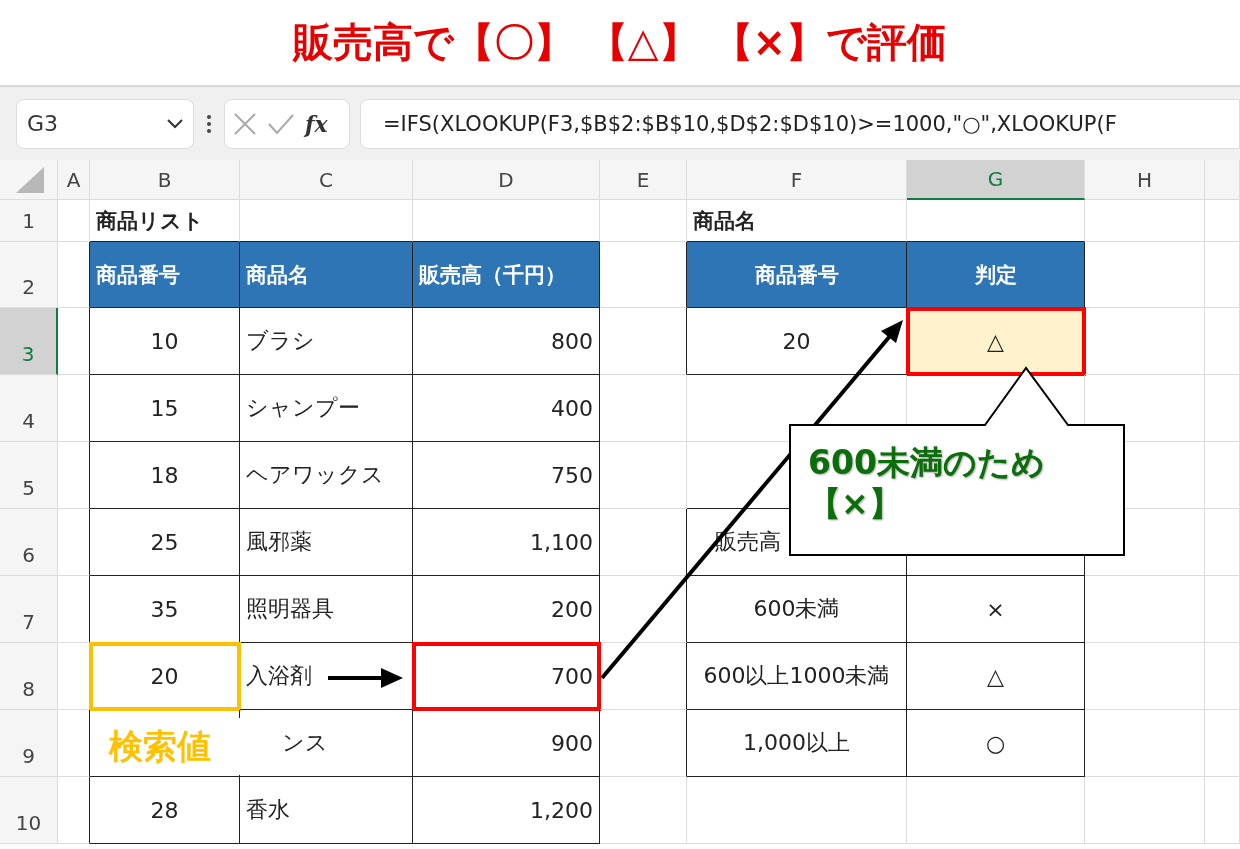  I want to click on table-cell: ヘアワックス, so click(326, 475).